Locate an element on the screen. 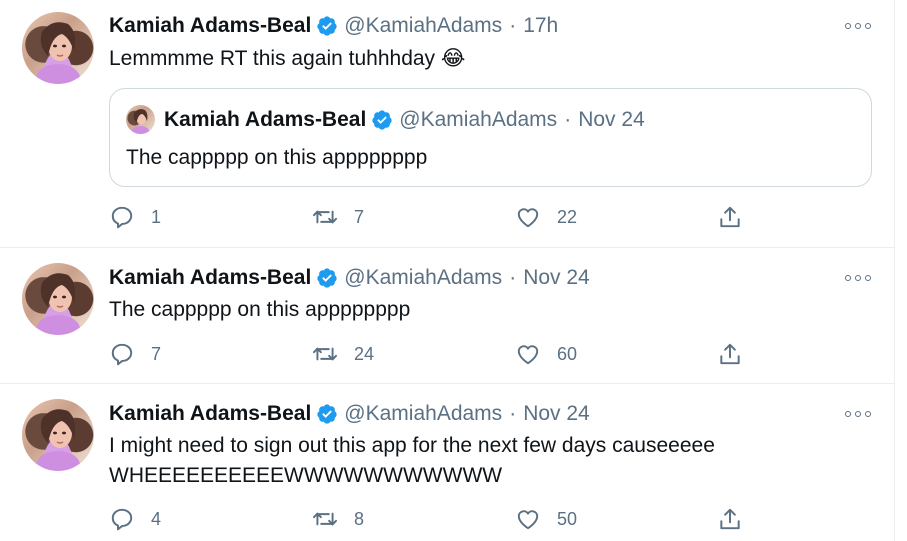 The height and width of the screenshot is (541, 907). tweet-actions: 7 24 60 is located at coordinates (429, 354).